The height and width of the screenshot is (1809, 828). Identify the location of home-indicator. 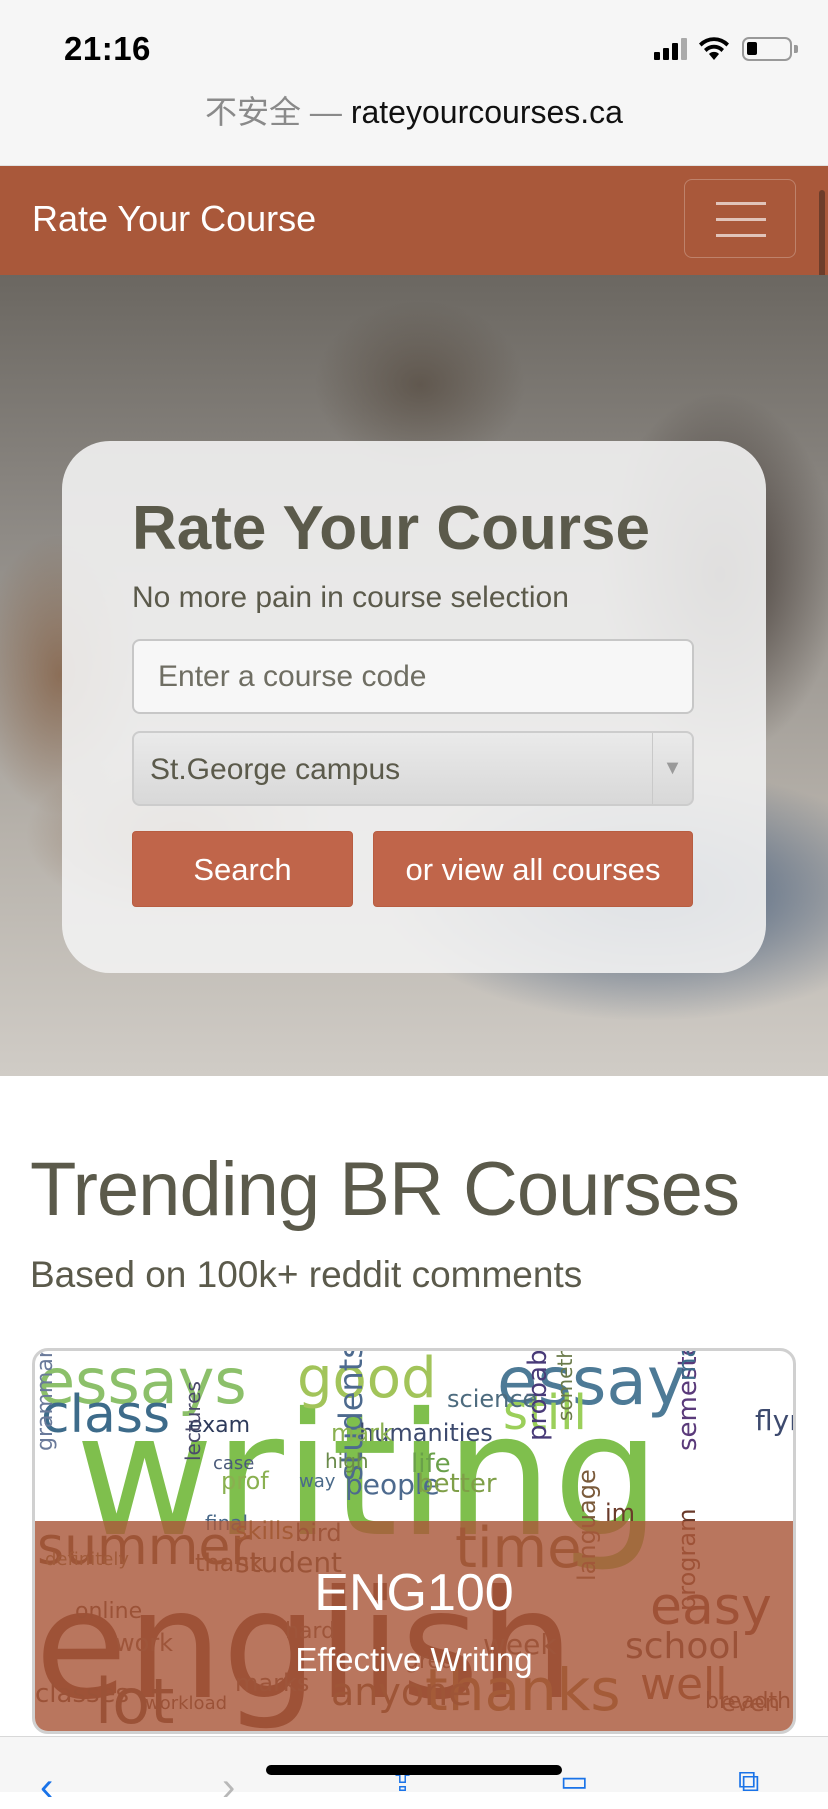
(414, 1770).